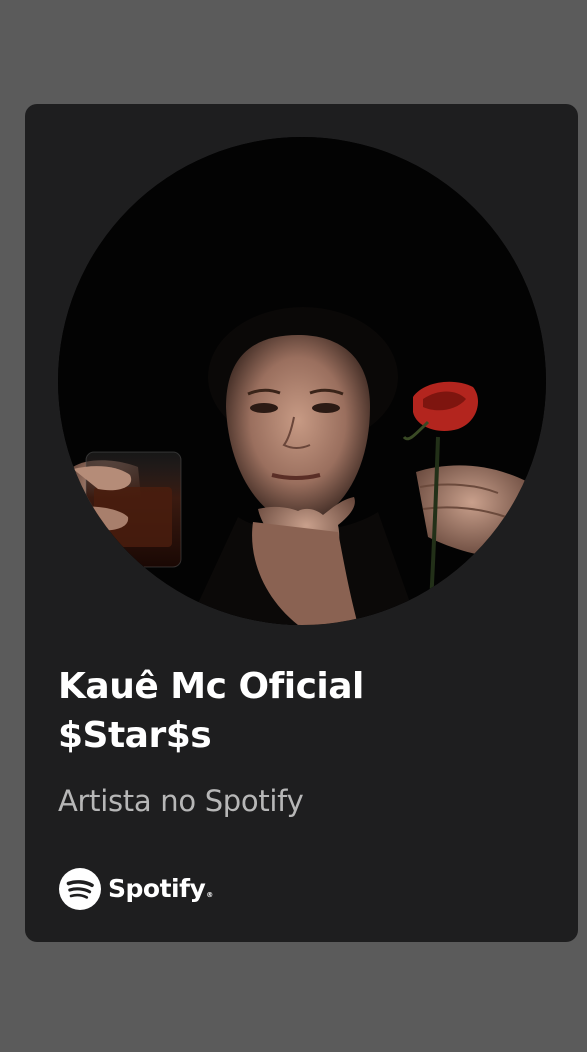 The image size is (587, 1052). What do you see at coordinates (209, 895) in the screenshot?
I see `registered-mark: ®` at bounding box center [209, 895].